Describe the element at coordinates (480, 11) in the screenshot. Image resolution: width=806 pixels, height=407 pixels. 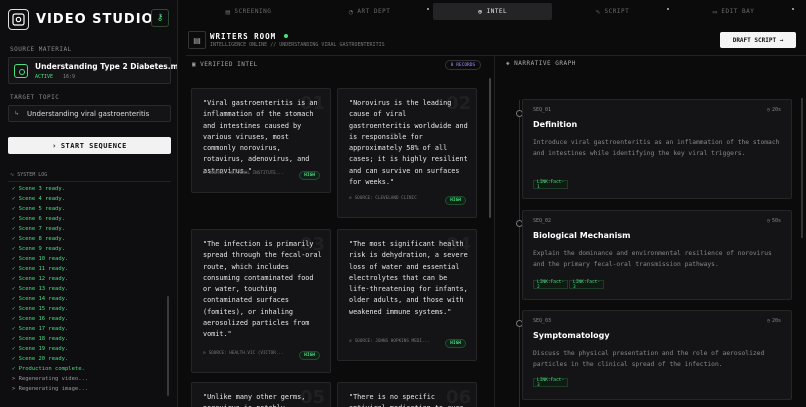
I see `globe-icon: ⊕` at that location.